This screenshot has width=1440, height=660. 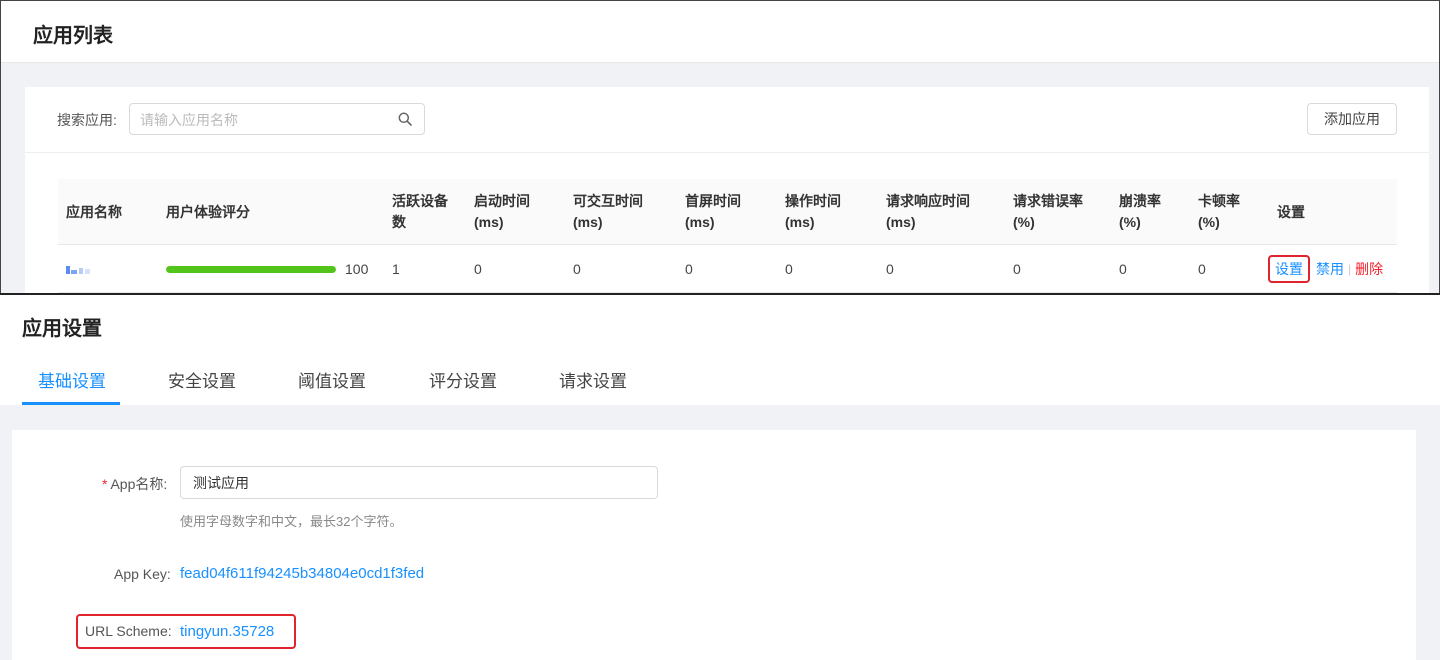 What do you see at coordinates (419, 482) in the screenshot?
I see `app-name-input` at bounding box center [419, 482].